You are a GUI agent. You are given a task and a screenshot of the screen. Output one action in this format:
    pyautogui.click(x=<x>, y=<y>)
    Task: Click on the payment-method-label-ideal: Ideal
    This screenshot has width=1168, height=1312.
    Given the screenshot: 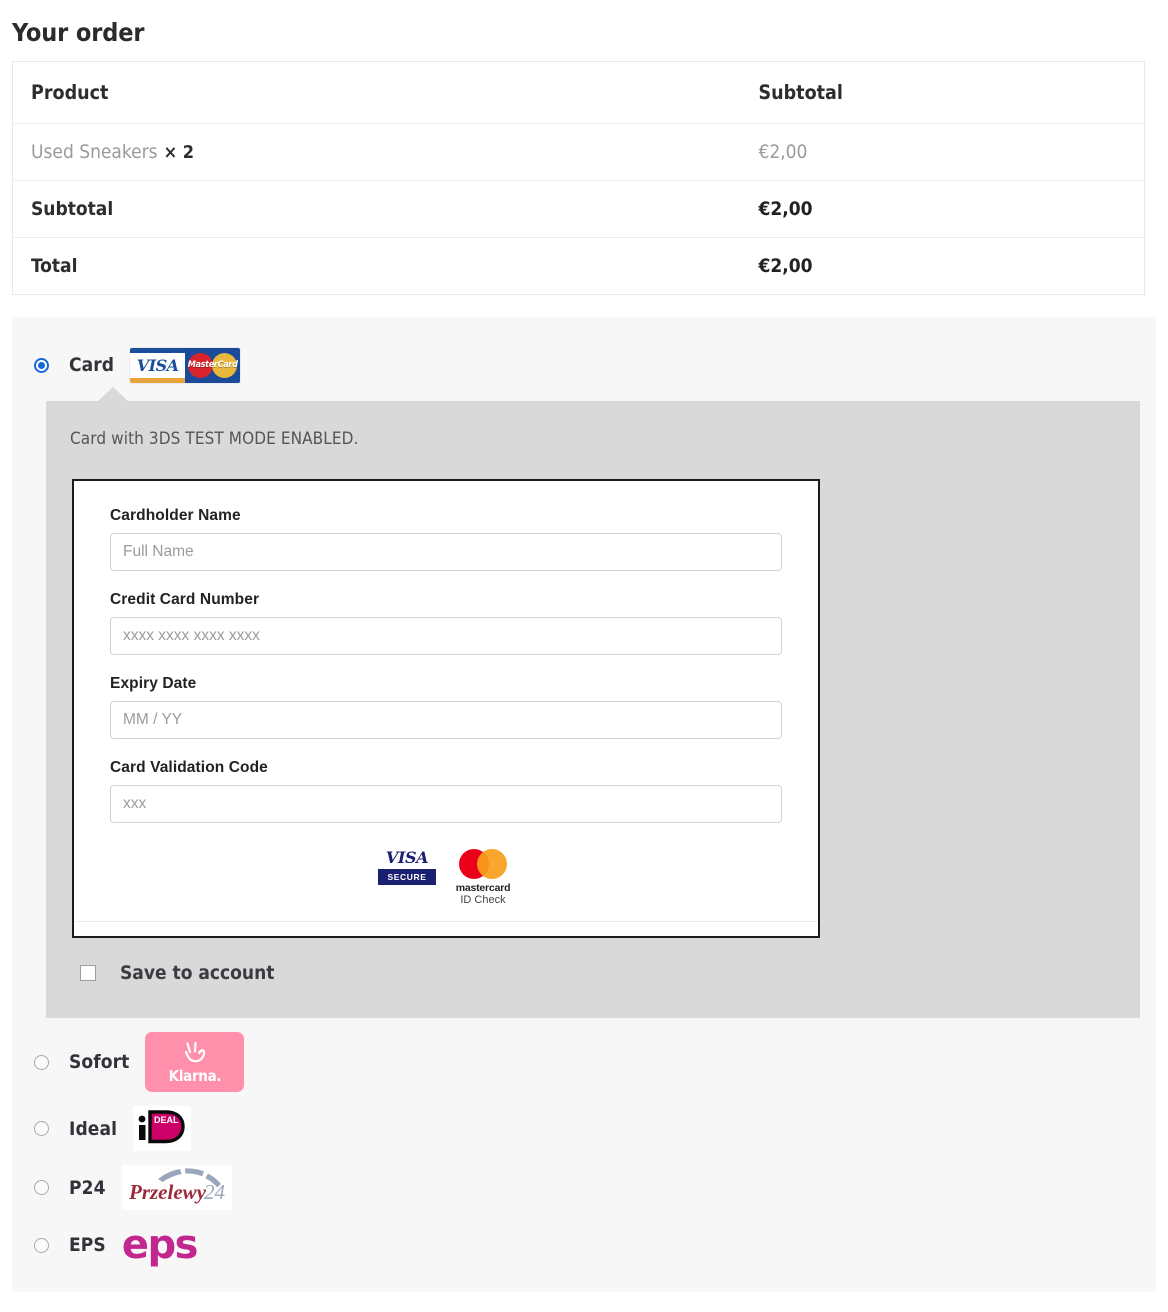 What is the action you would take?
    pyautogui.click(x=93, y=1128)
    